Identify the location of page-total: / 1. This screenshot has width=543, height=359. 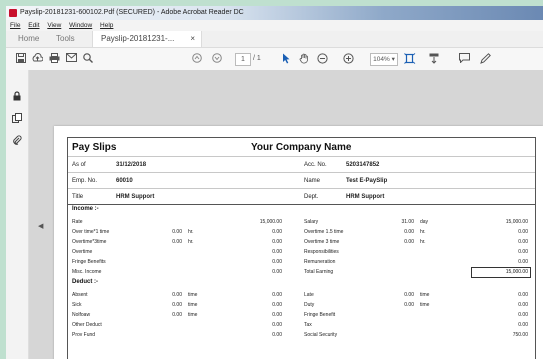
(257, 58).